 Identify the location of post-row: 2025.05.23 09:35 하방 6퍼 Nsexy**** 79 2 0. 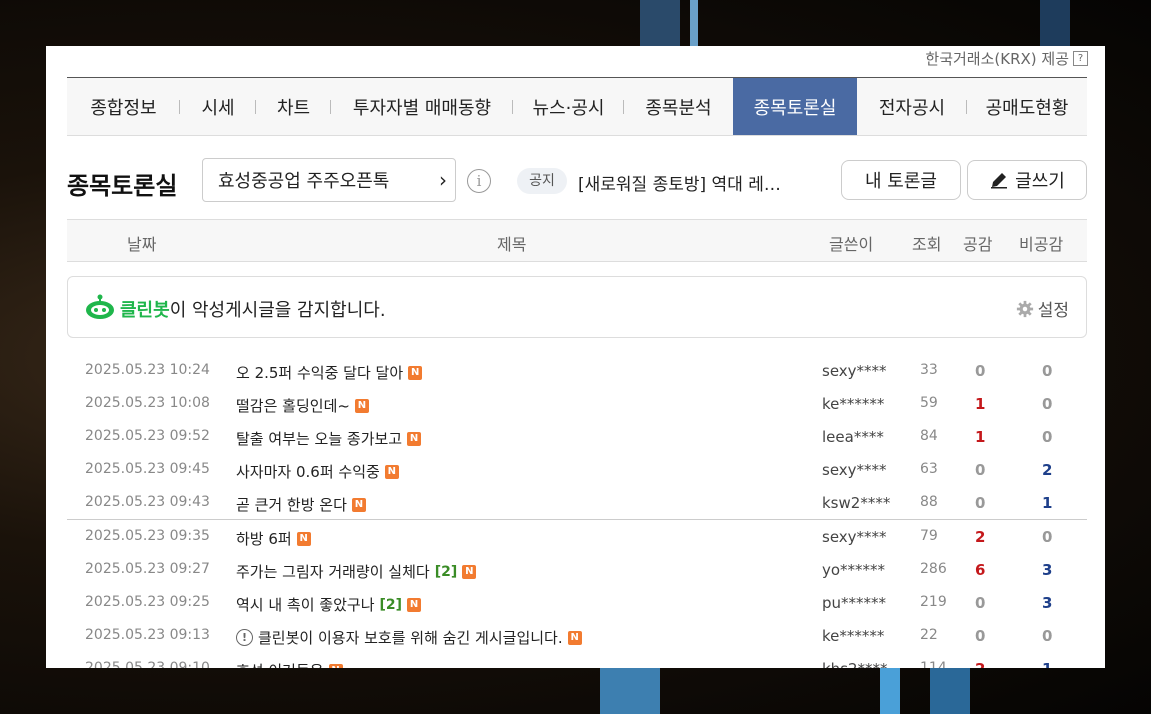
(577, 536).